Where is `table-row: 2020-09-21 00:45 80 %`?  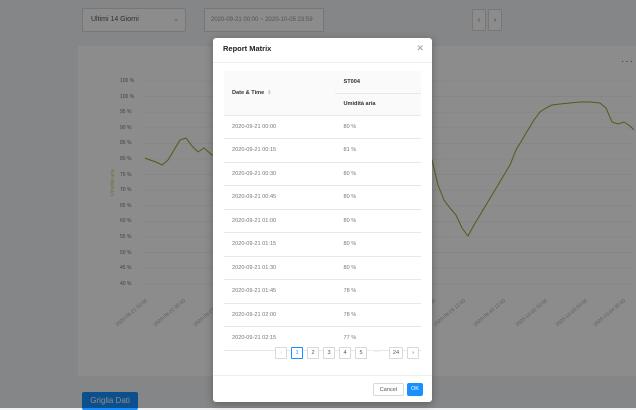 table-row: 2020-09-21 00:45 80 % is located at coordinates (322, 197).